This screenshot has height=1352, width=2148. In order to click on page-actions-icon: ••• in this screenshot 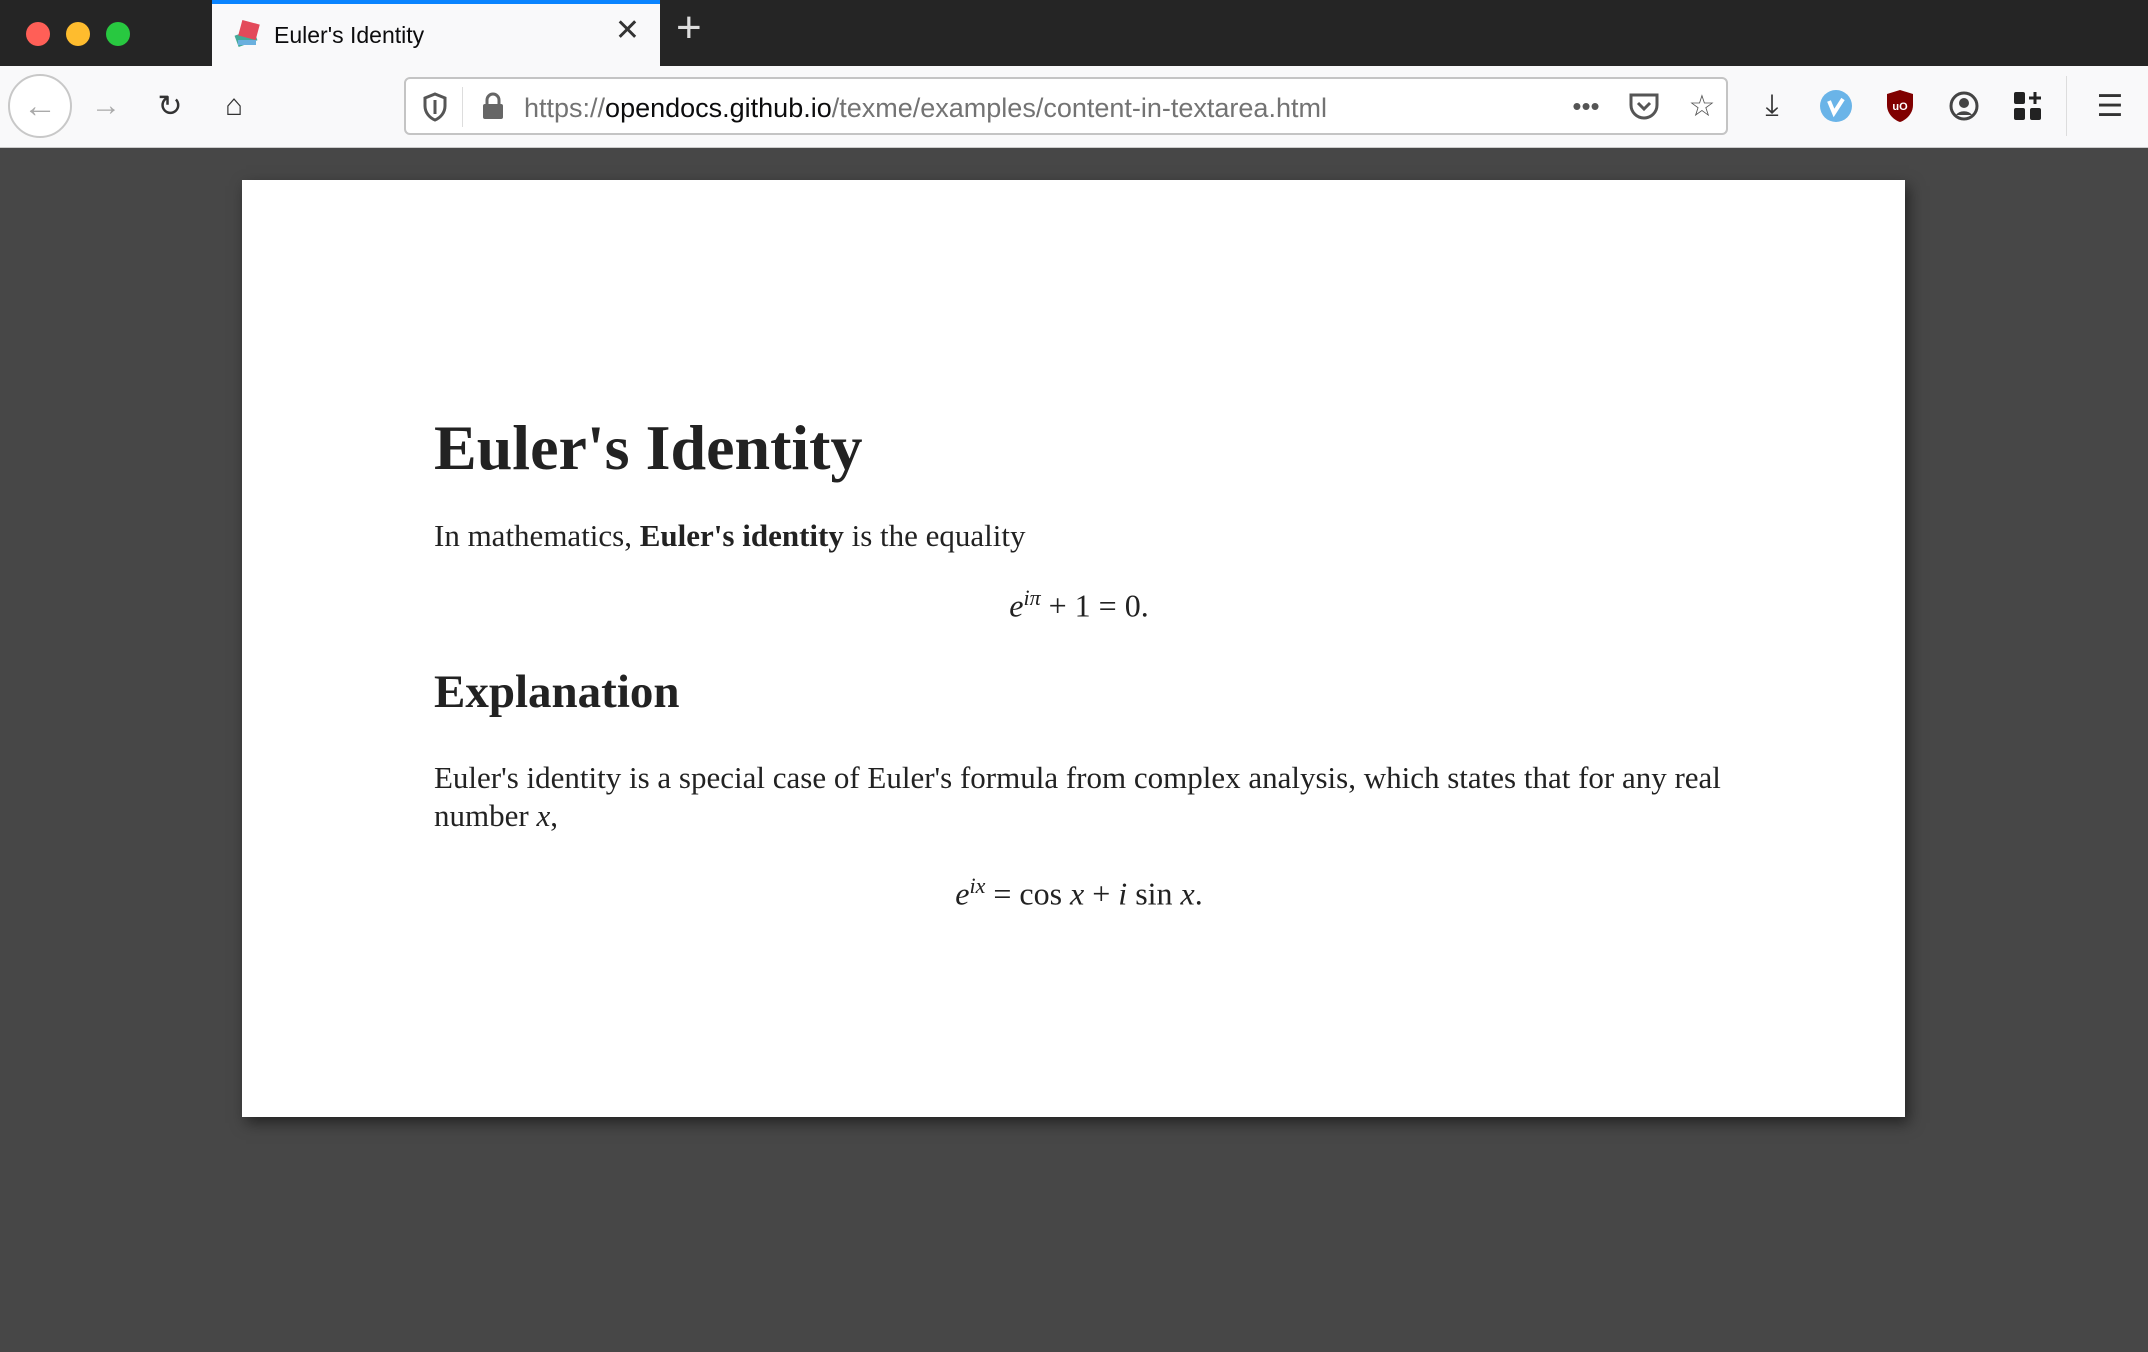, I will do `click(1586, 106)`.